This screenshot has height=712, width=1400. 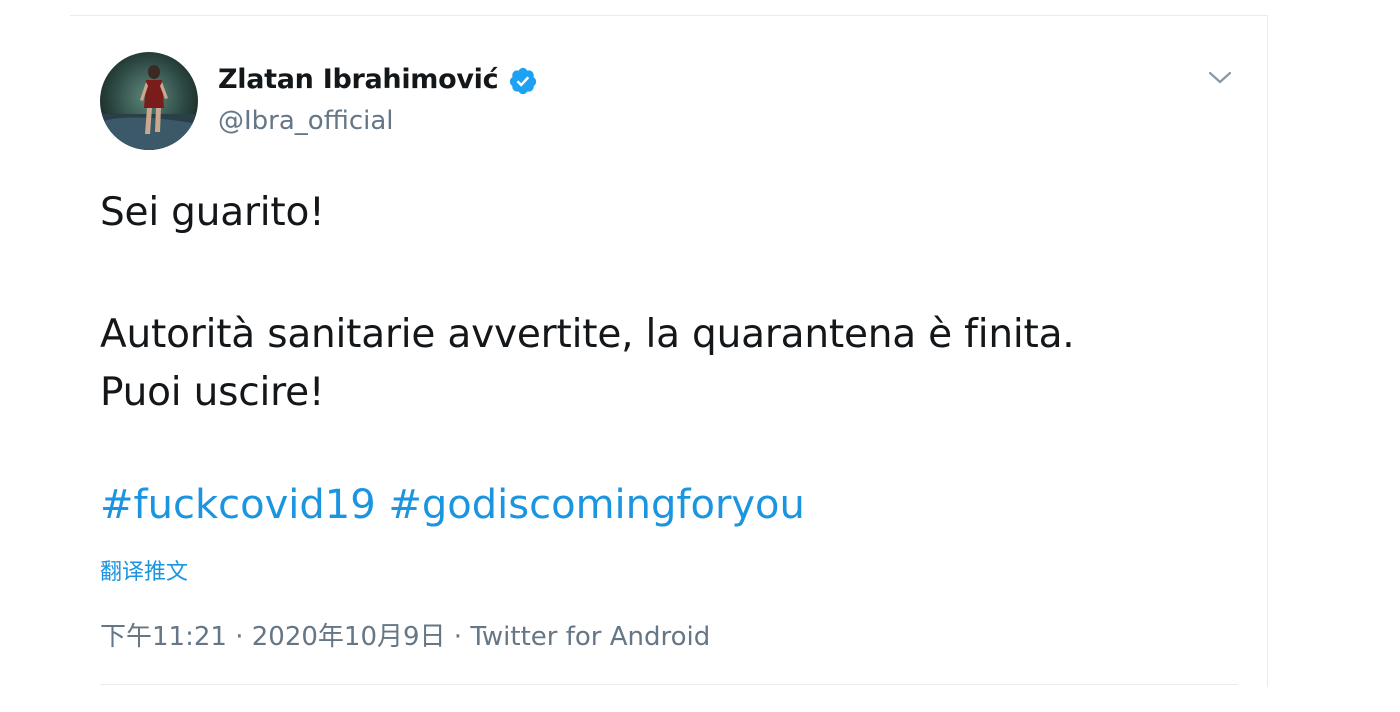 What do you see at coordinates (349, 637) in the screenshot?
I see `tweet-date: 2020年10月9日` at bounding box center [349, 637].